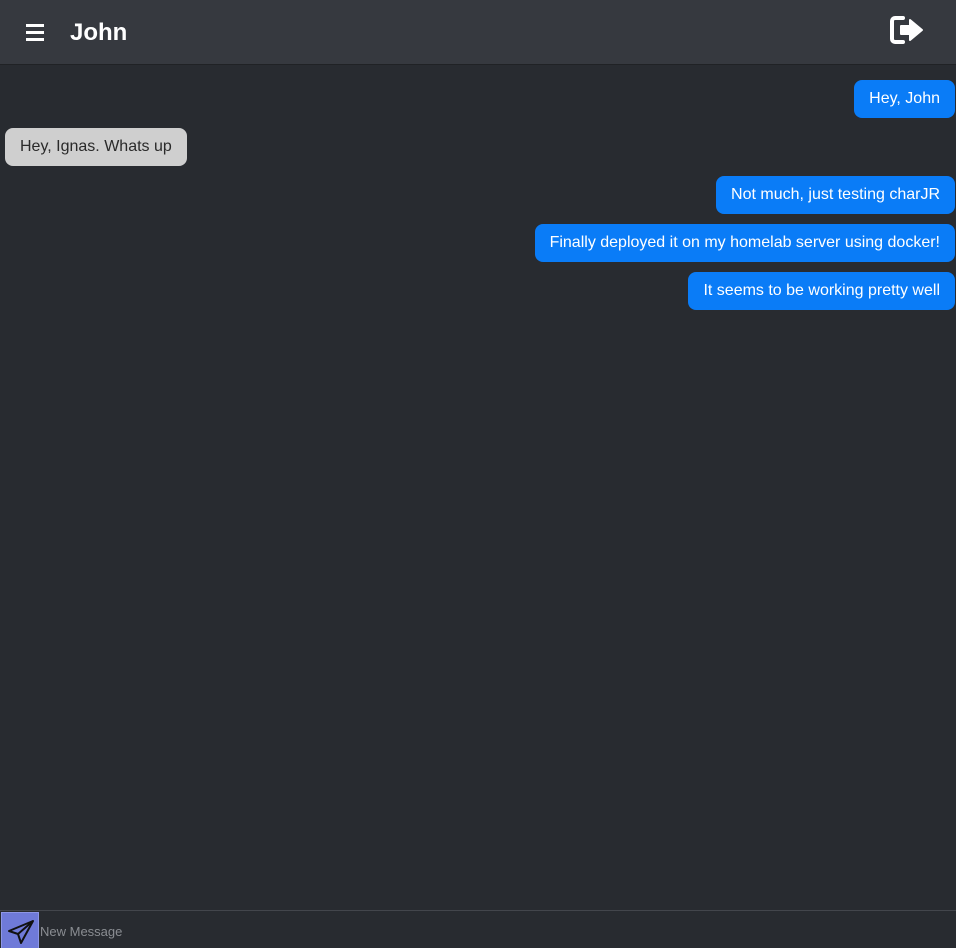  What do you see at coordinates (498, 929) in the screenshot?
I see `new-message-input` at bounding box center [498, 929].